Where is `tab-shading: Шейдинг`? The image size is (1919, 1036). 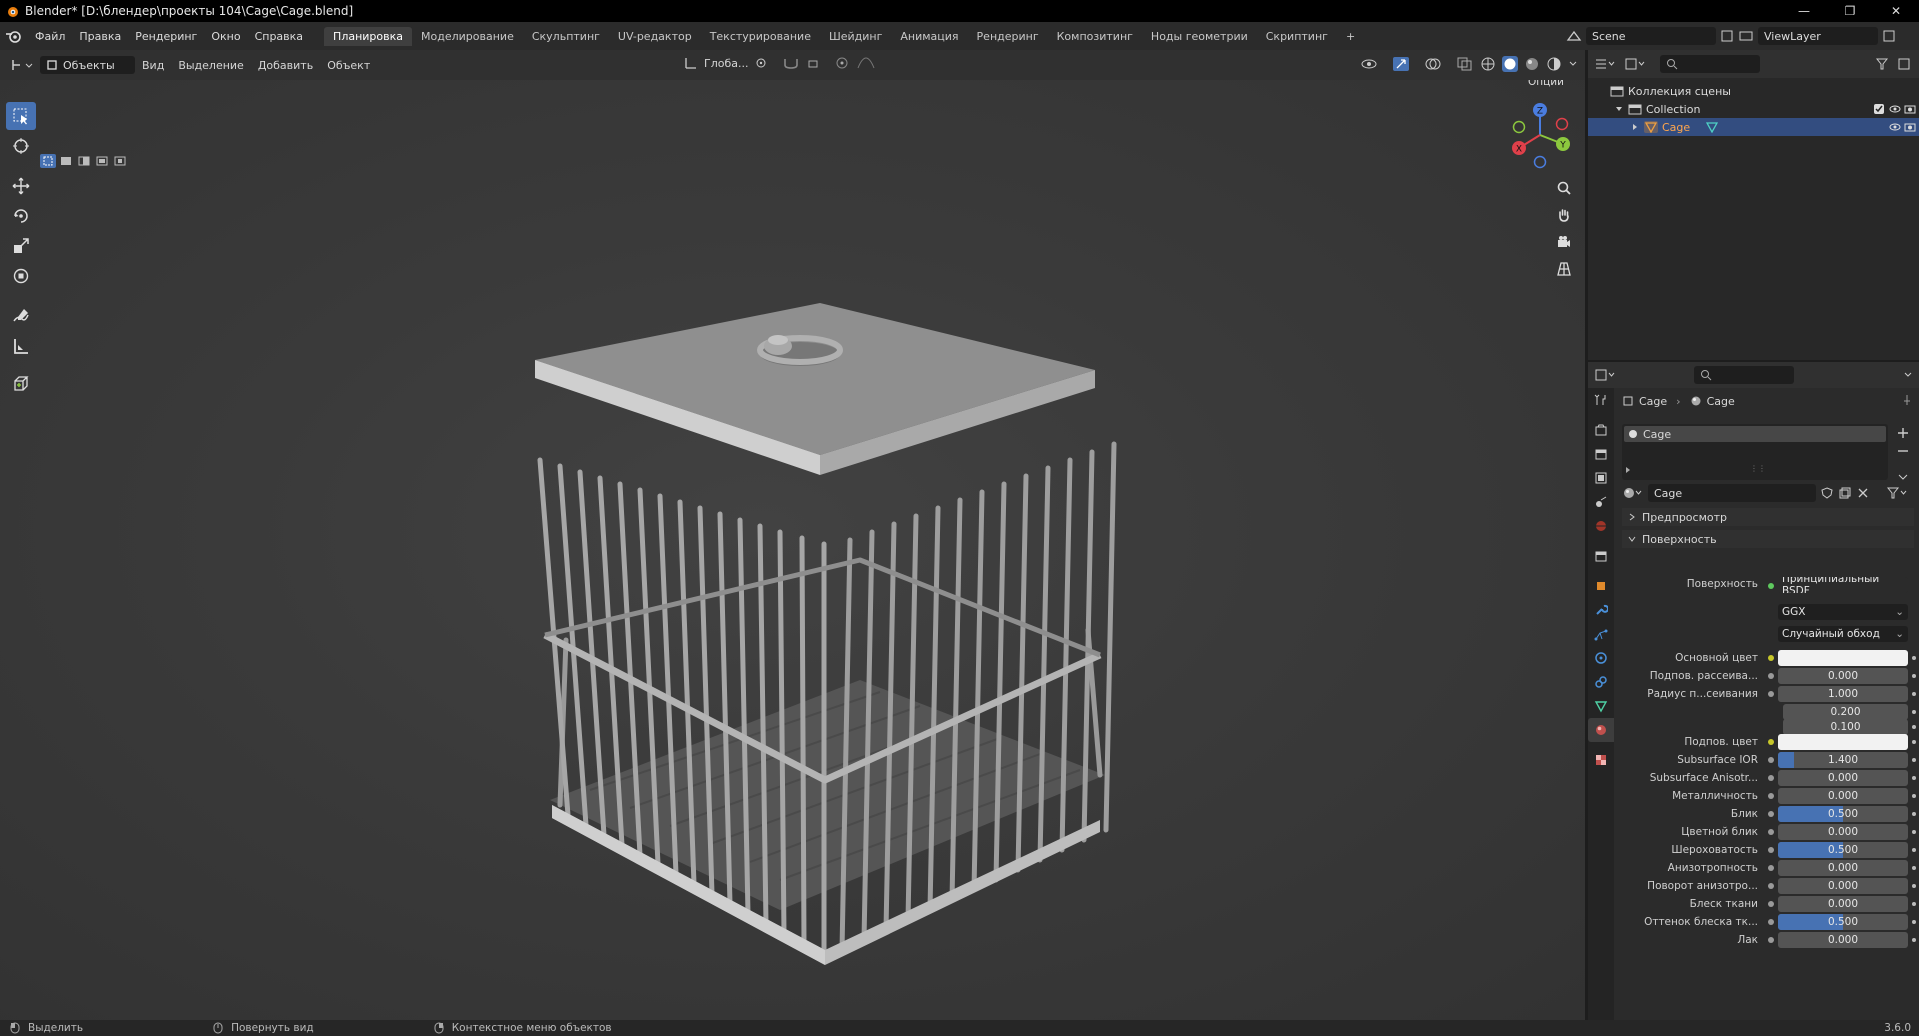
tab-shading: Шейдинг is located at coordinates (855, 36).